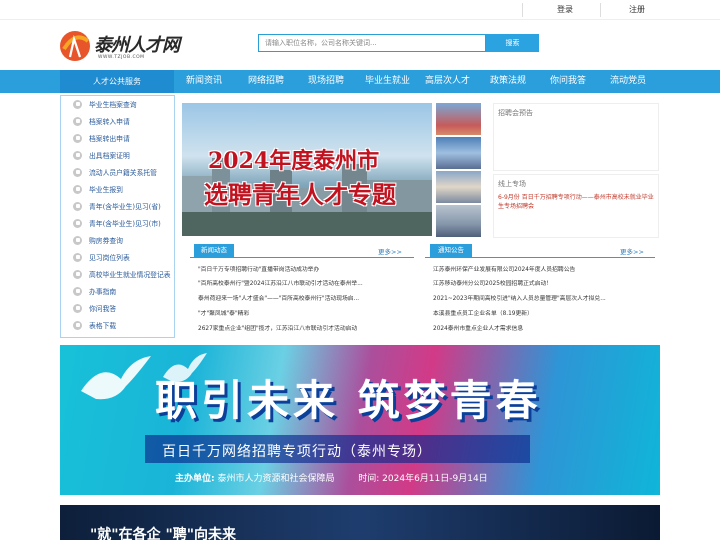 The image size is (720, 540). What do you see at coordinates (628, 81) in the screenshot?
I see `nav-item-party: 流动党员` at bounding box center [628, 81].